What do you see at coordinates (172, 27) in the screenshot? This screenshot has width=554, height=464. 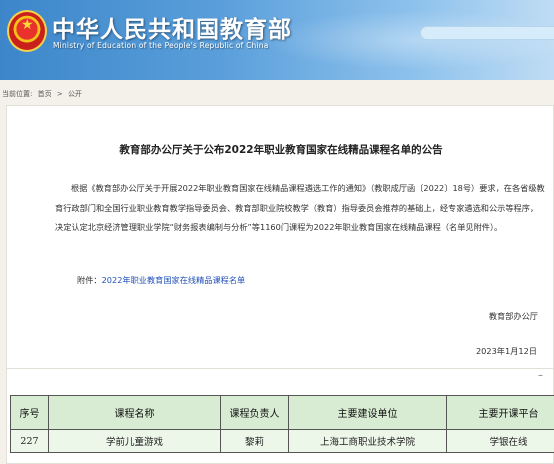 I see `site-title: 中华人民共和国教育部` at bounding box center [172, 27].